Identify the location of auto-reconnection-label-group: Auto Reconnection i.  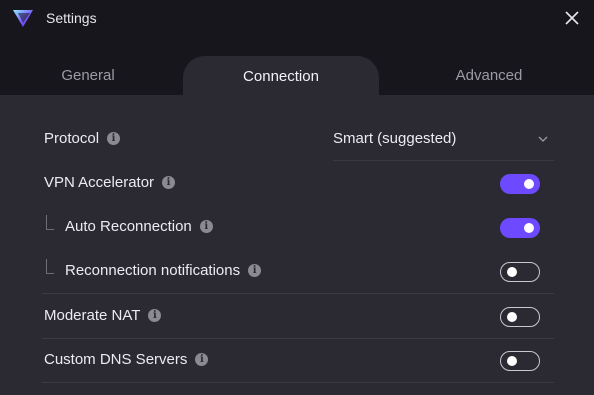
(139, 226).